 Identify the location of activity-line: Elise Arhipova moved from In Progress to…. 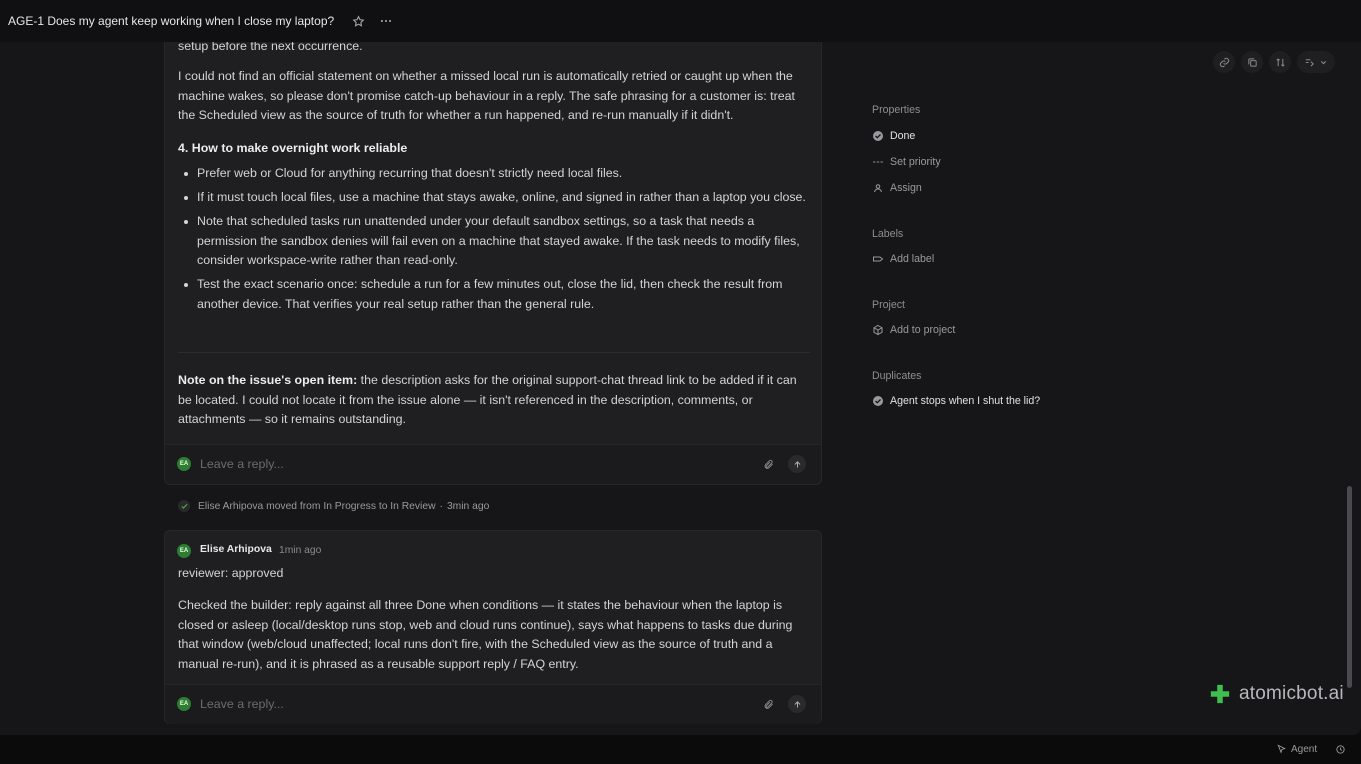
(333, 506).